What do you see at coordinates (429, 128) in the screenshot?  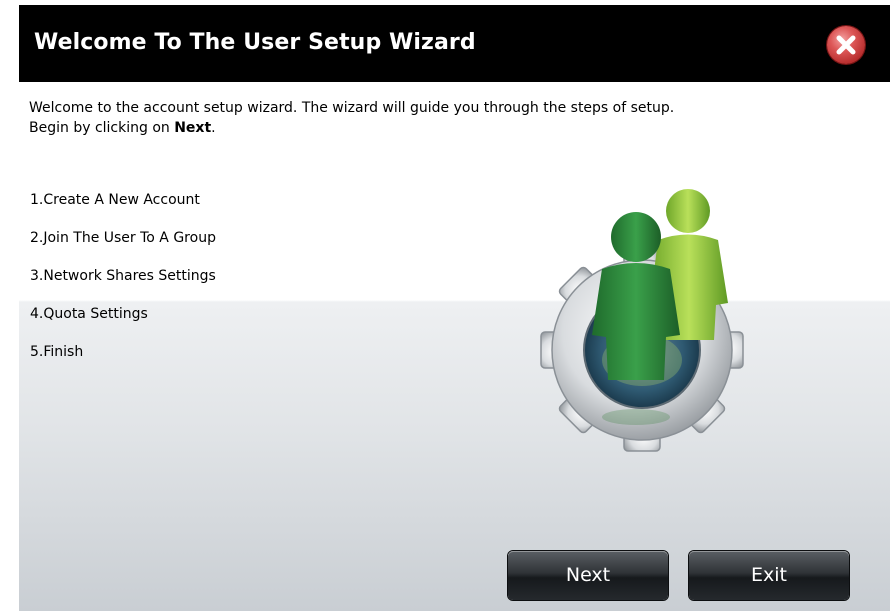 I see `intro-line-2: Begin by clicking on Next.` at bounding box center [429, 128].